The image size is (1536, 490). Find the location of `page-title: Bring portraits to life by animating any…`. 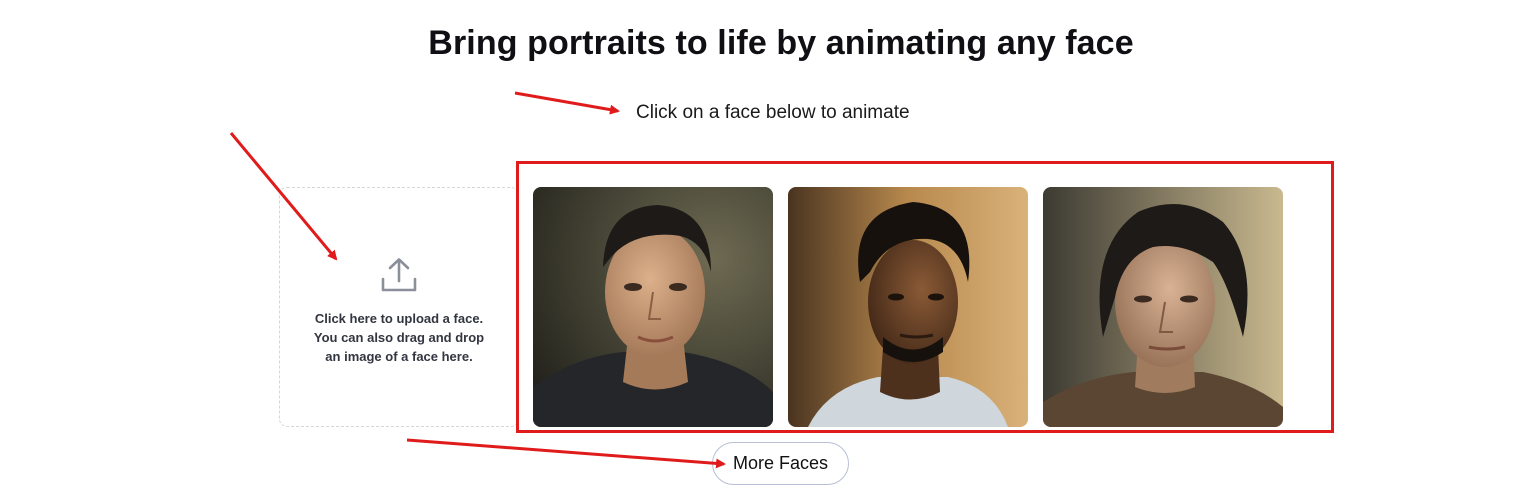

page-title: Bring portraits to life by animating any… is located at coordinates (781, 43).